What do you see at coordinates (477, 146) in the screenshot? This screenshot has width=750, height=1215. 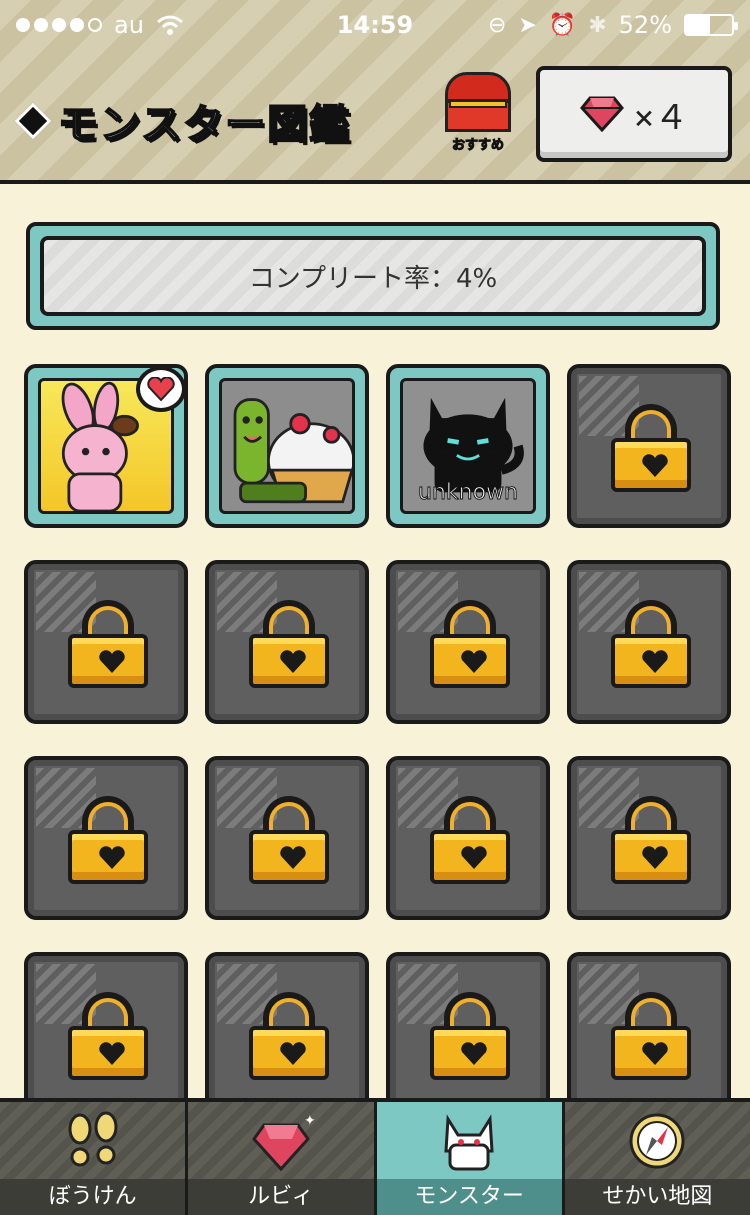 I see `recommend-label: おすすめ` at bounding box center [477, 146].